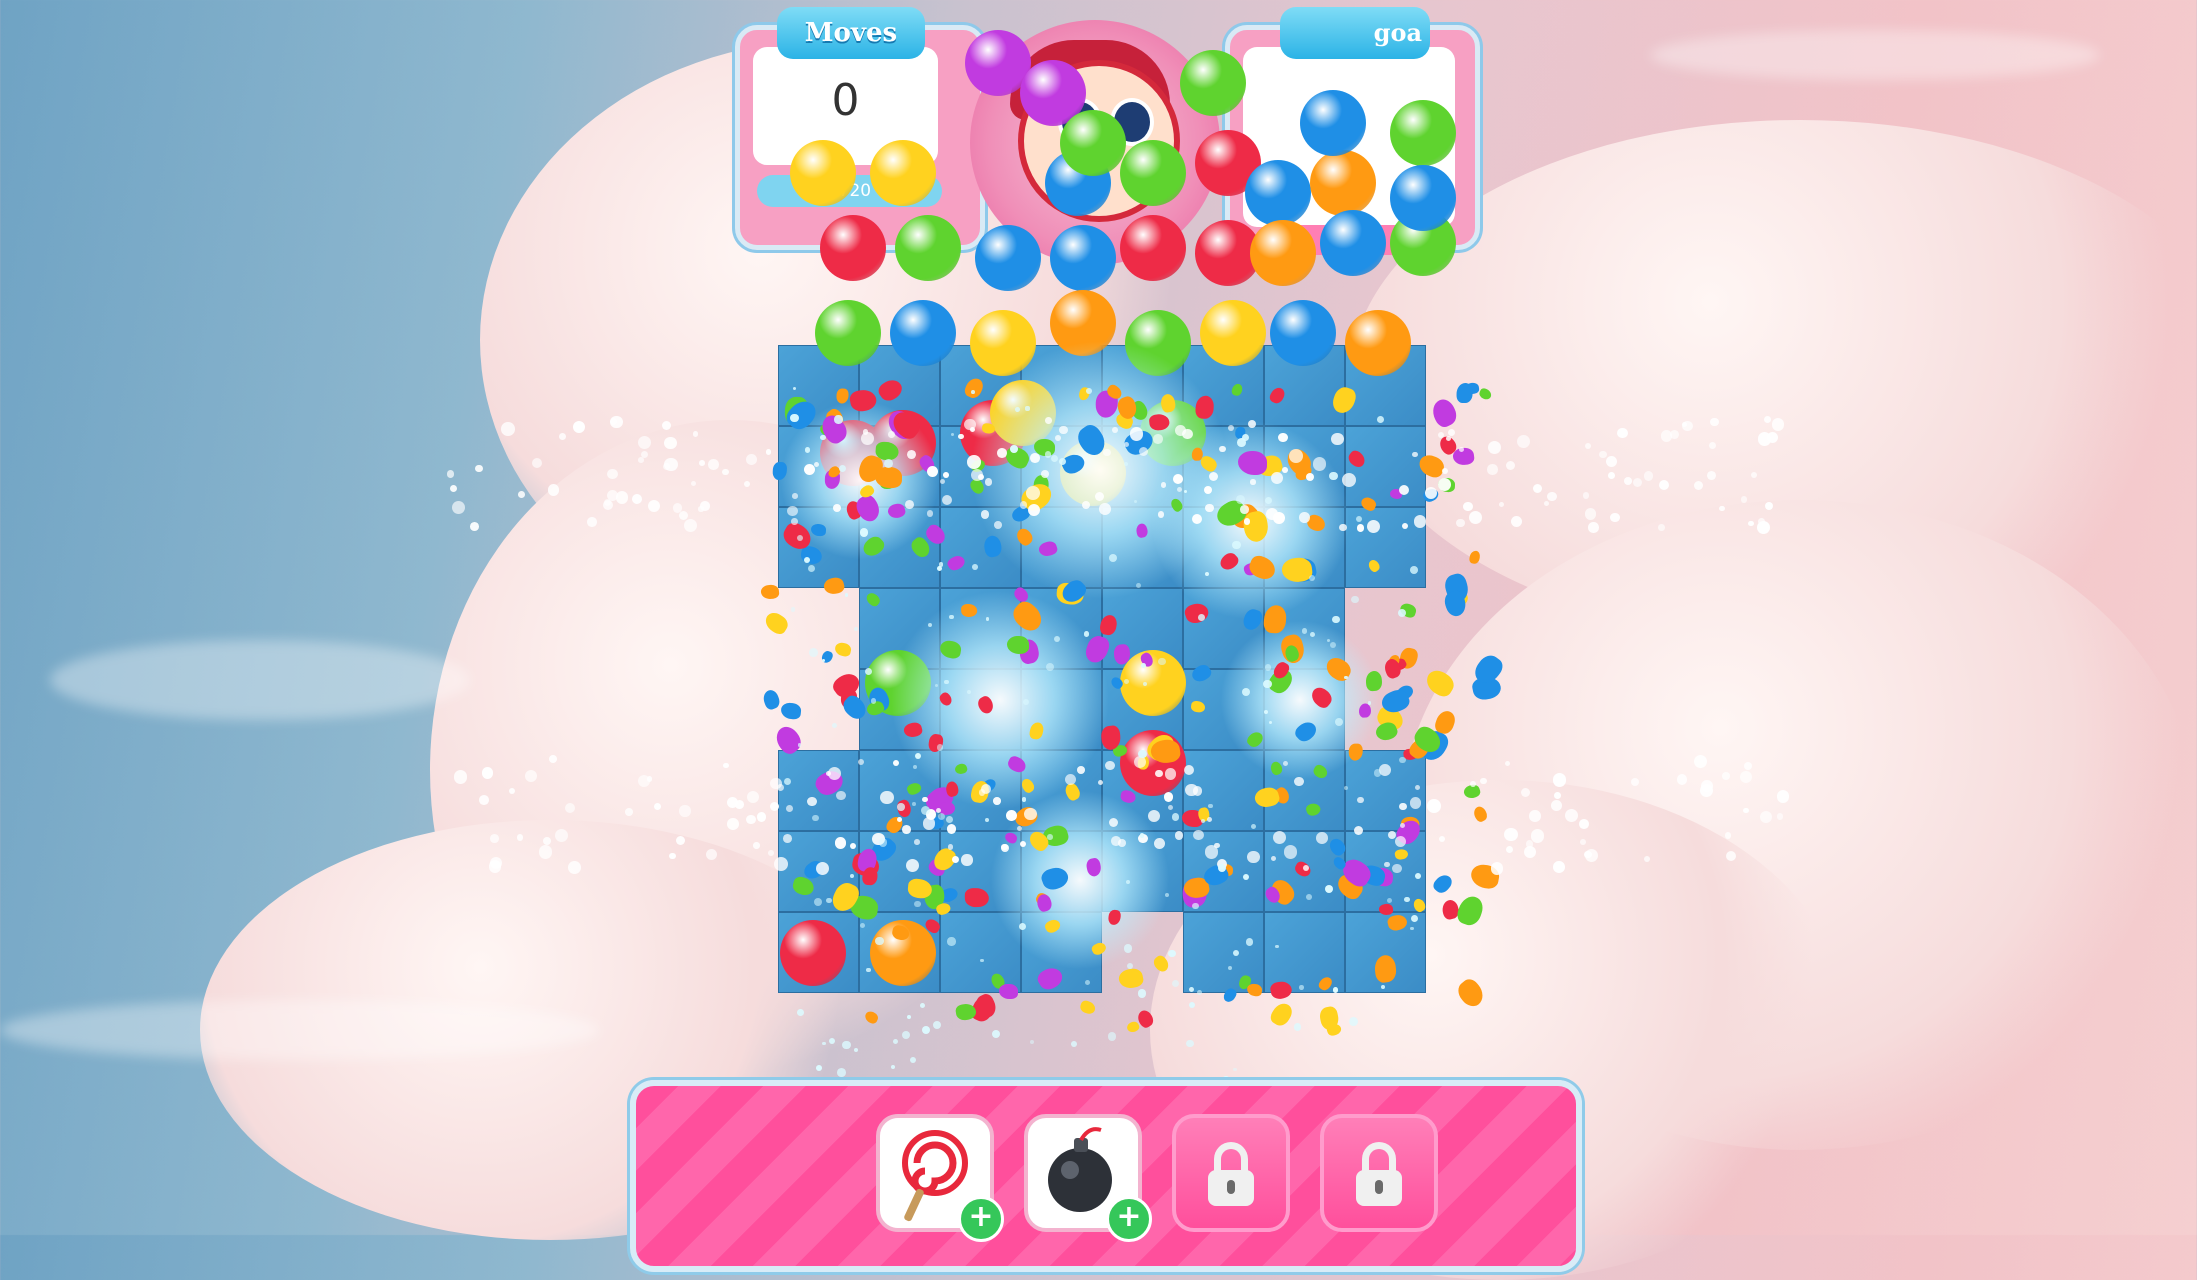  I want to click on goal-label: goa, so click(1355, 33).